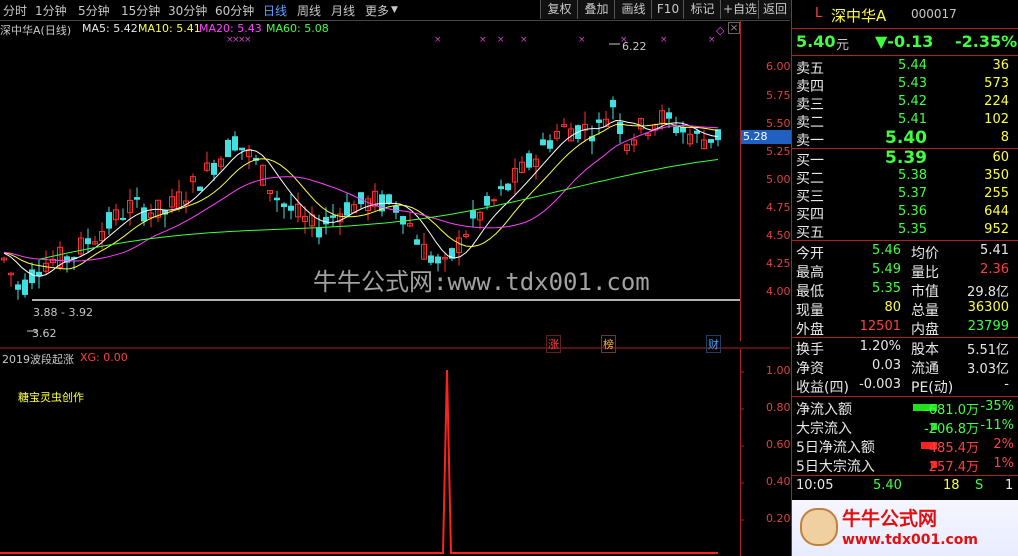 The image size is (1018, 556). I want to click on stat-label: 最高, so click(810, 273).